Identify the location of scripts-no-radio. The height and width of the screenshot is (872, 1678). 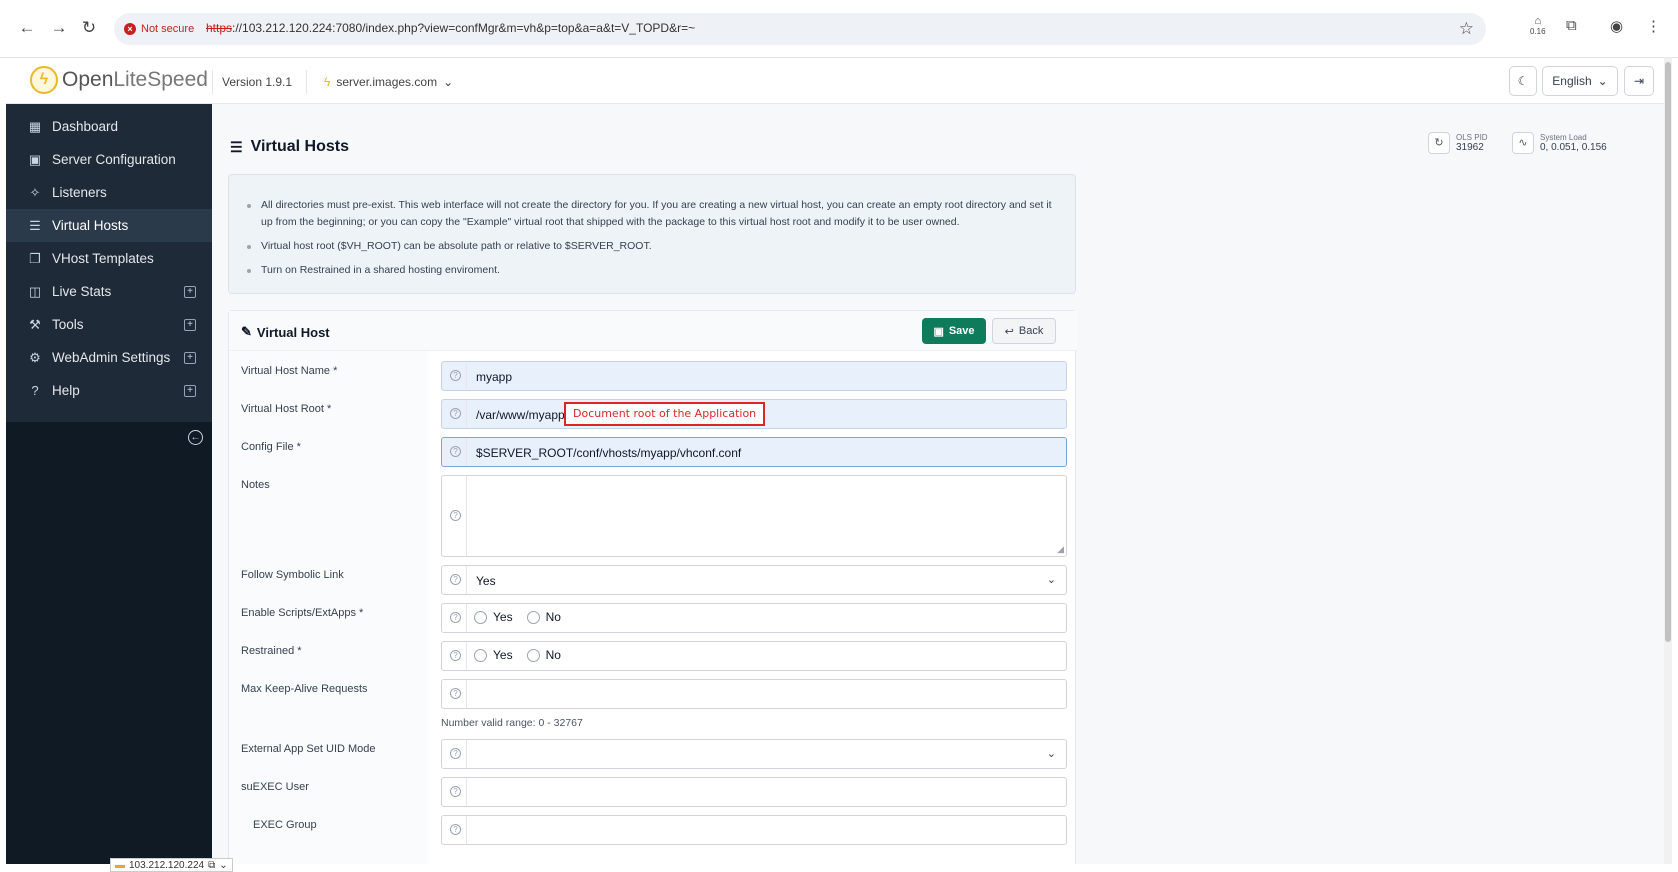
(533, 617).